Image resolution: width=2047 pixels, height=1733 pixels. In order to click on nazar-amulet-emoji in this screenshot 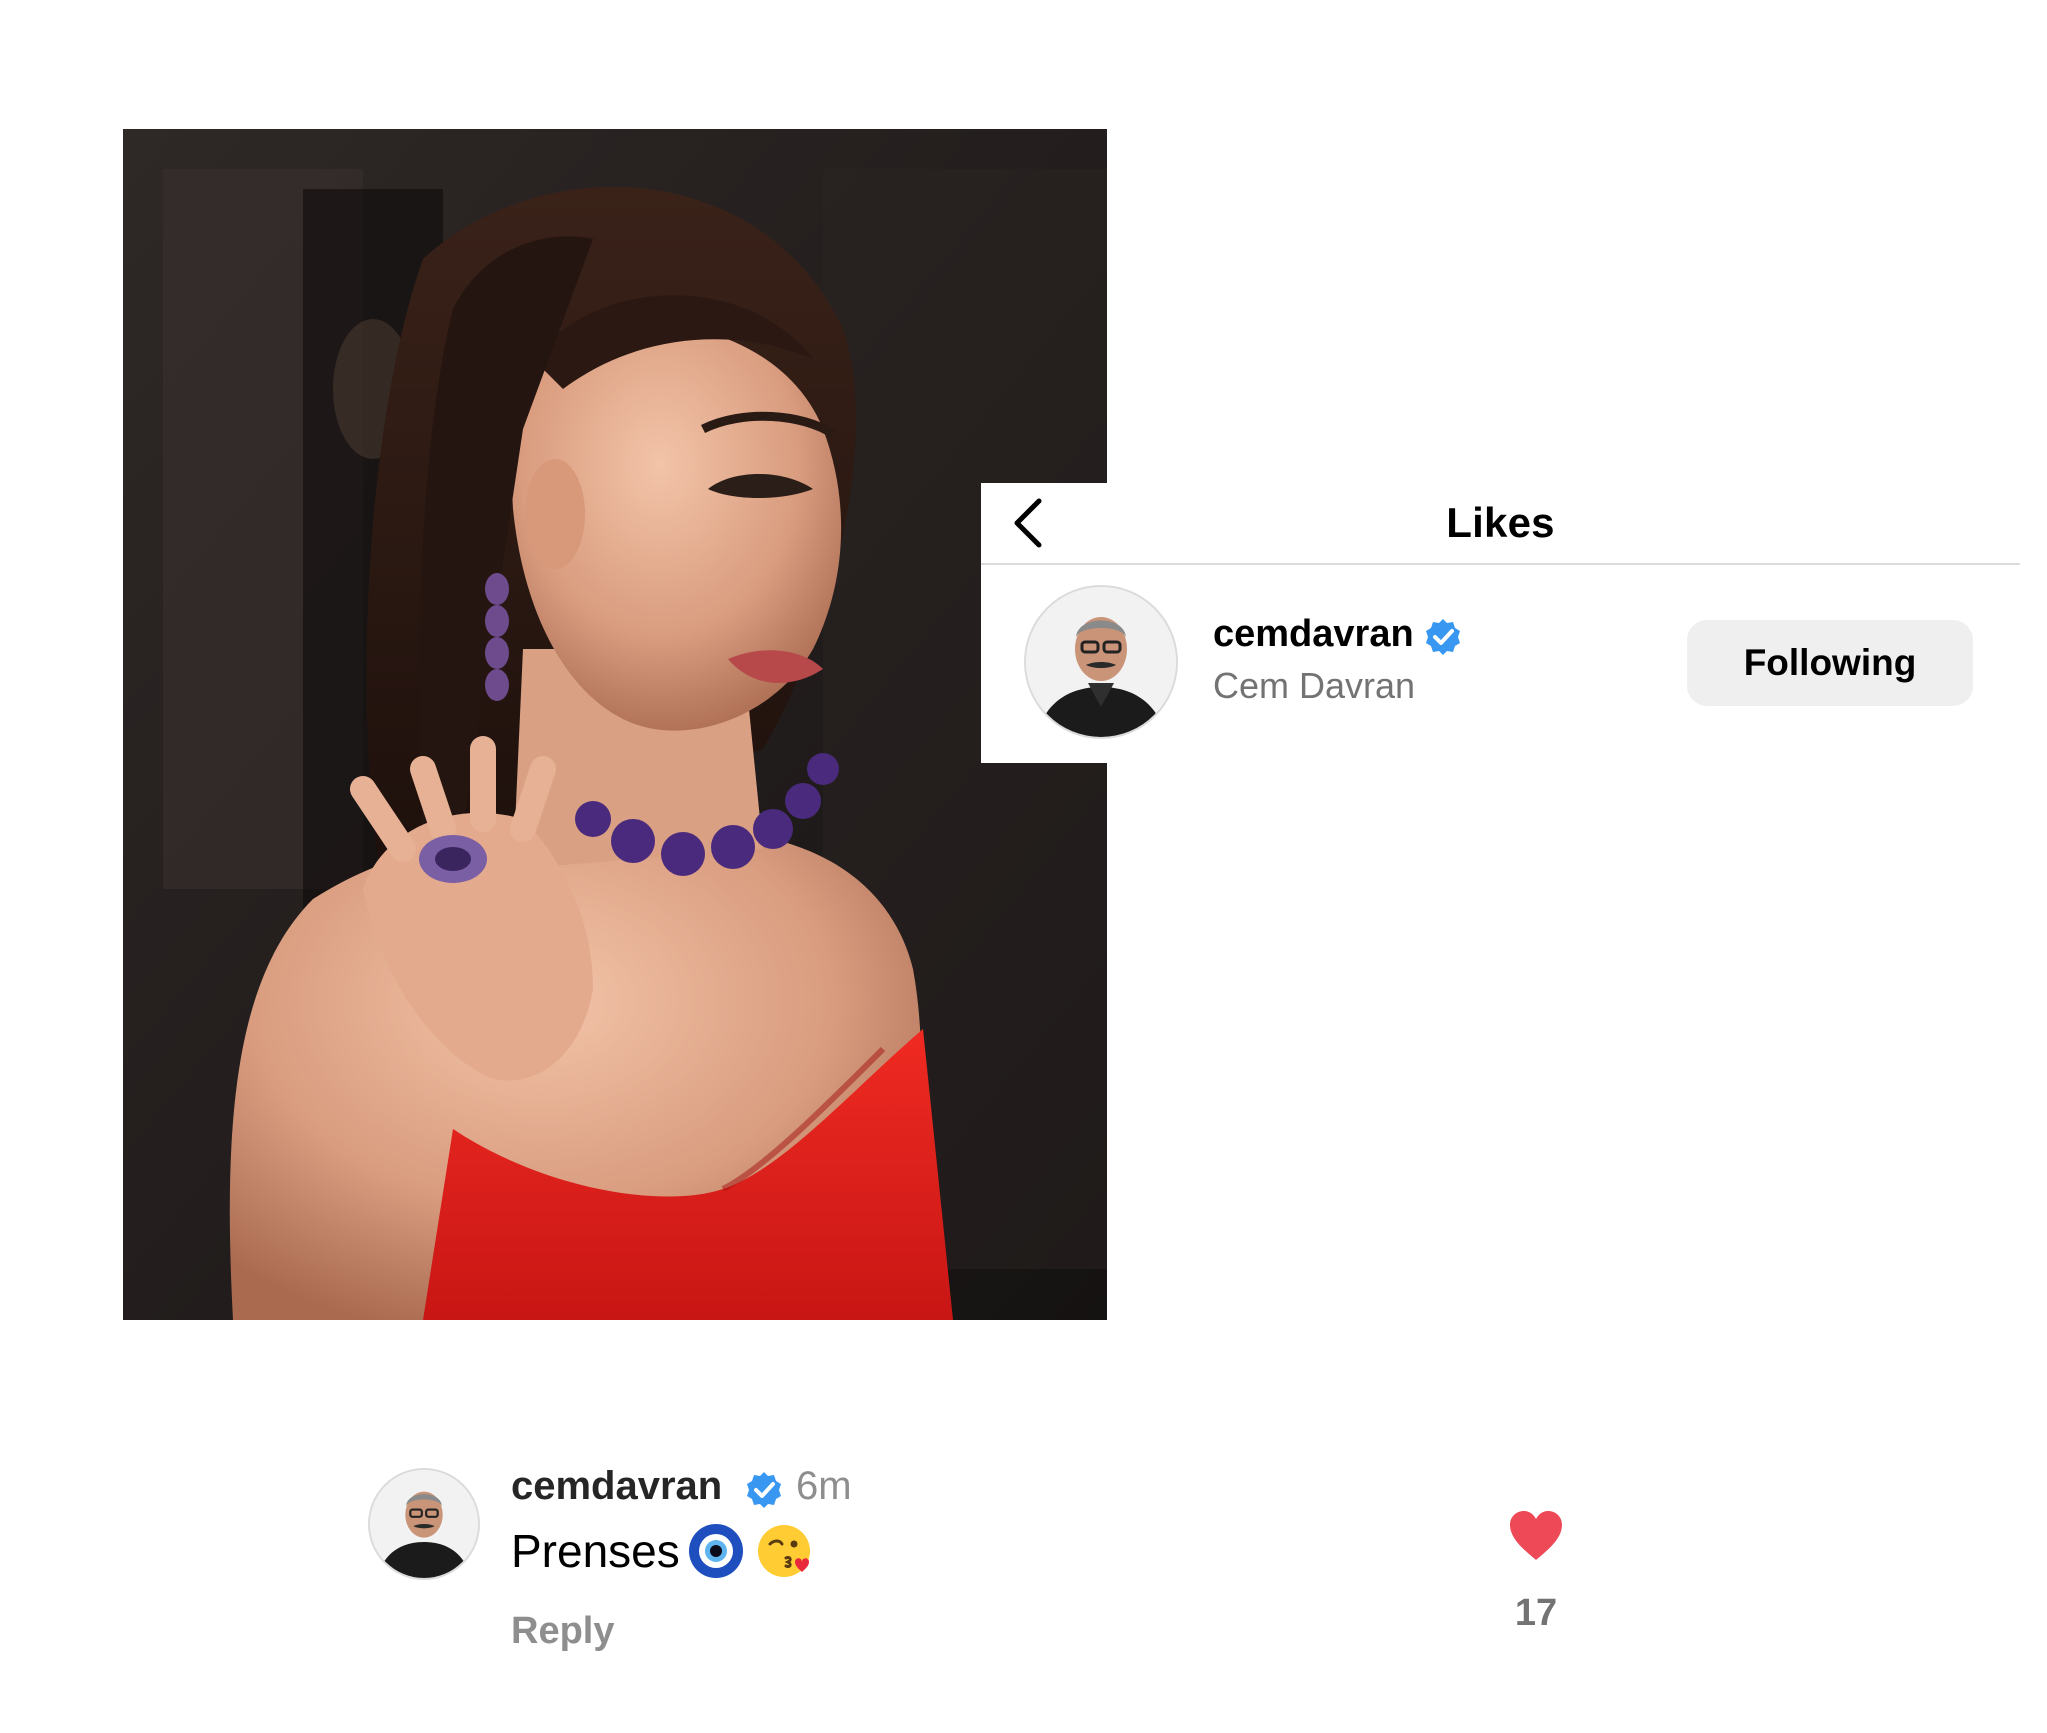, I will do `click(715, 1551)`.